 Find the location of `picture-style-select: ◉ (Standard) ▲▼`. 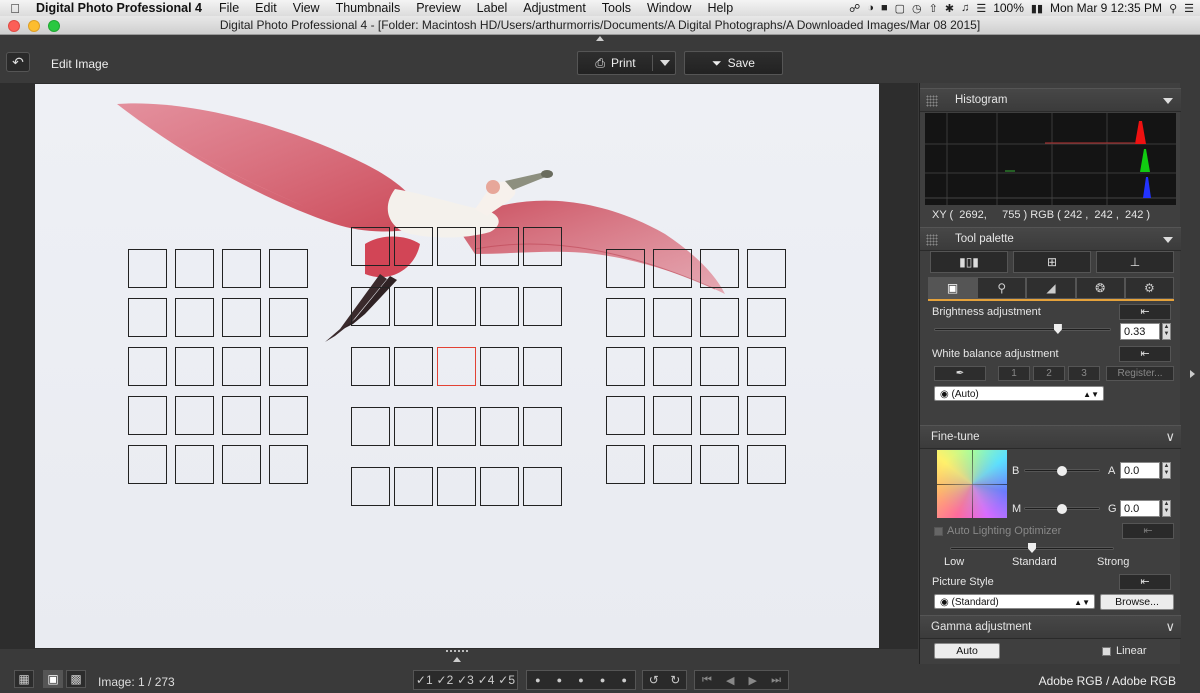

picture-style-select: ◉ (Standard) ▲▼ is located at coordinates (1014, 601).